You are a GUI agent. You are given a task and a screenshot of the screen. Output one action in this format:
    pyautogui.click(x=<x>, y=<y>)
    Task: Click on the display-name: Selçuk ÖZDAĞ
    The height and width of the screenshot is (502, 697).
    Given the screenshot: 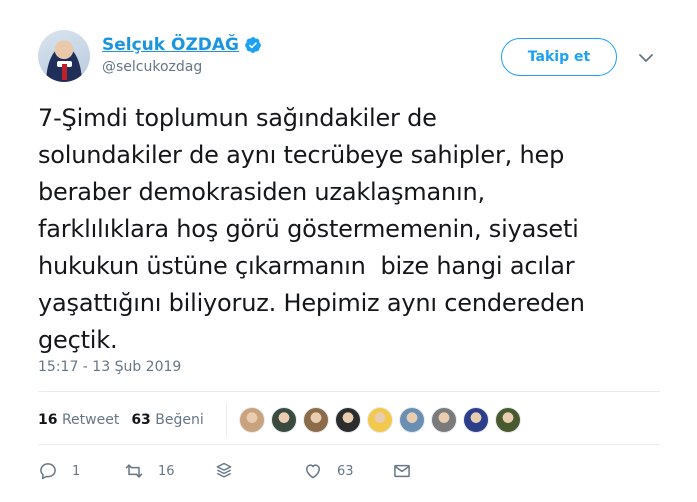 What is the action you would take?
    pyautogui.click(x=170, y=45)
    